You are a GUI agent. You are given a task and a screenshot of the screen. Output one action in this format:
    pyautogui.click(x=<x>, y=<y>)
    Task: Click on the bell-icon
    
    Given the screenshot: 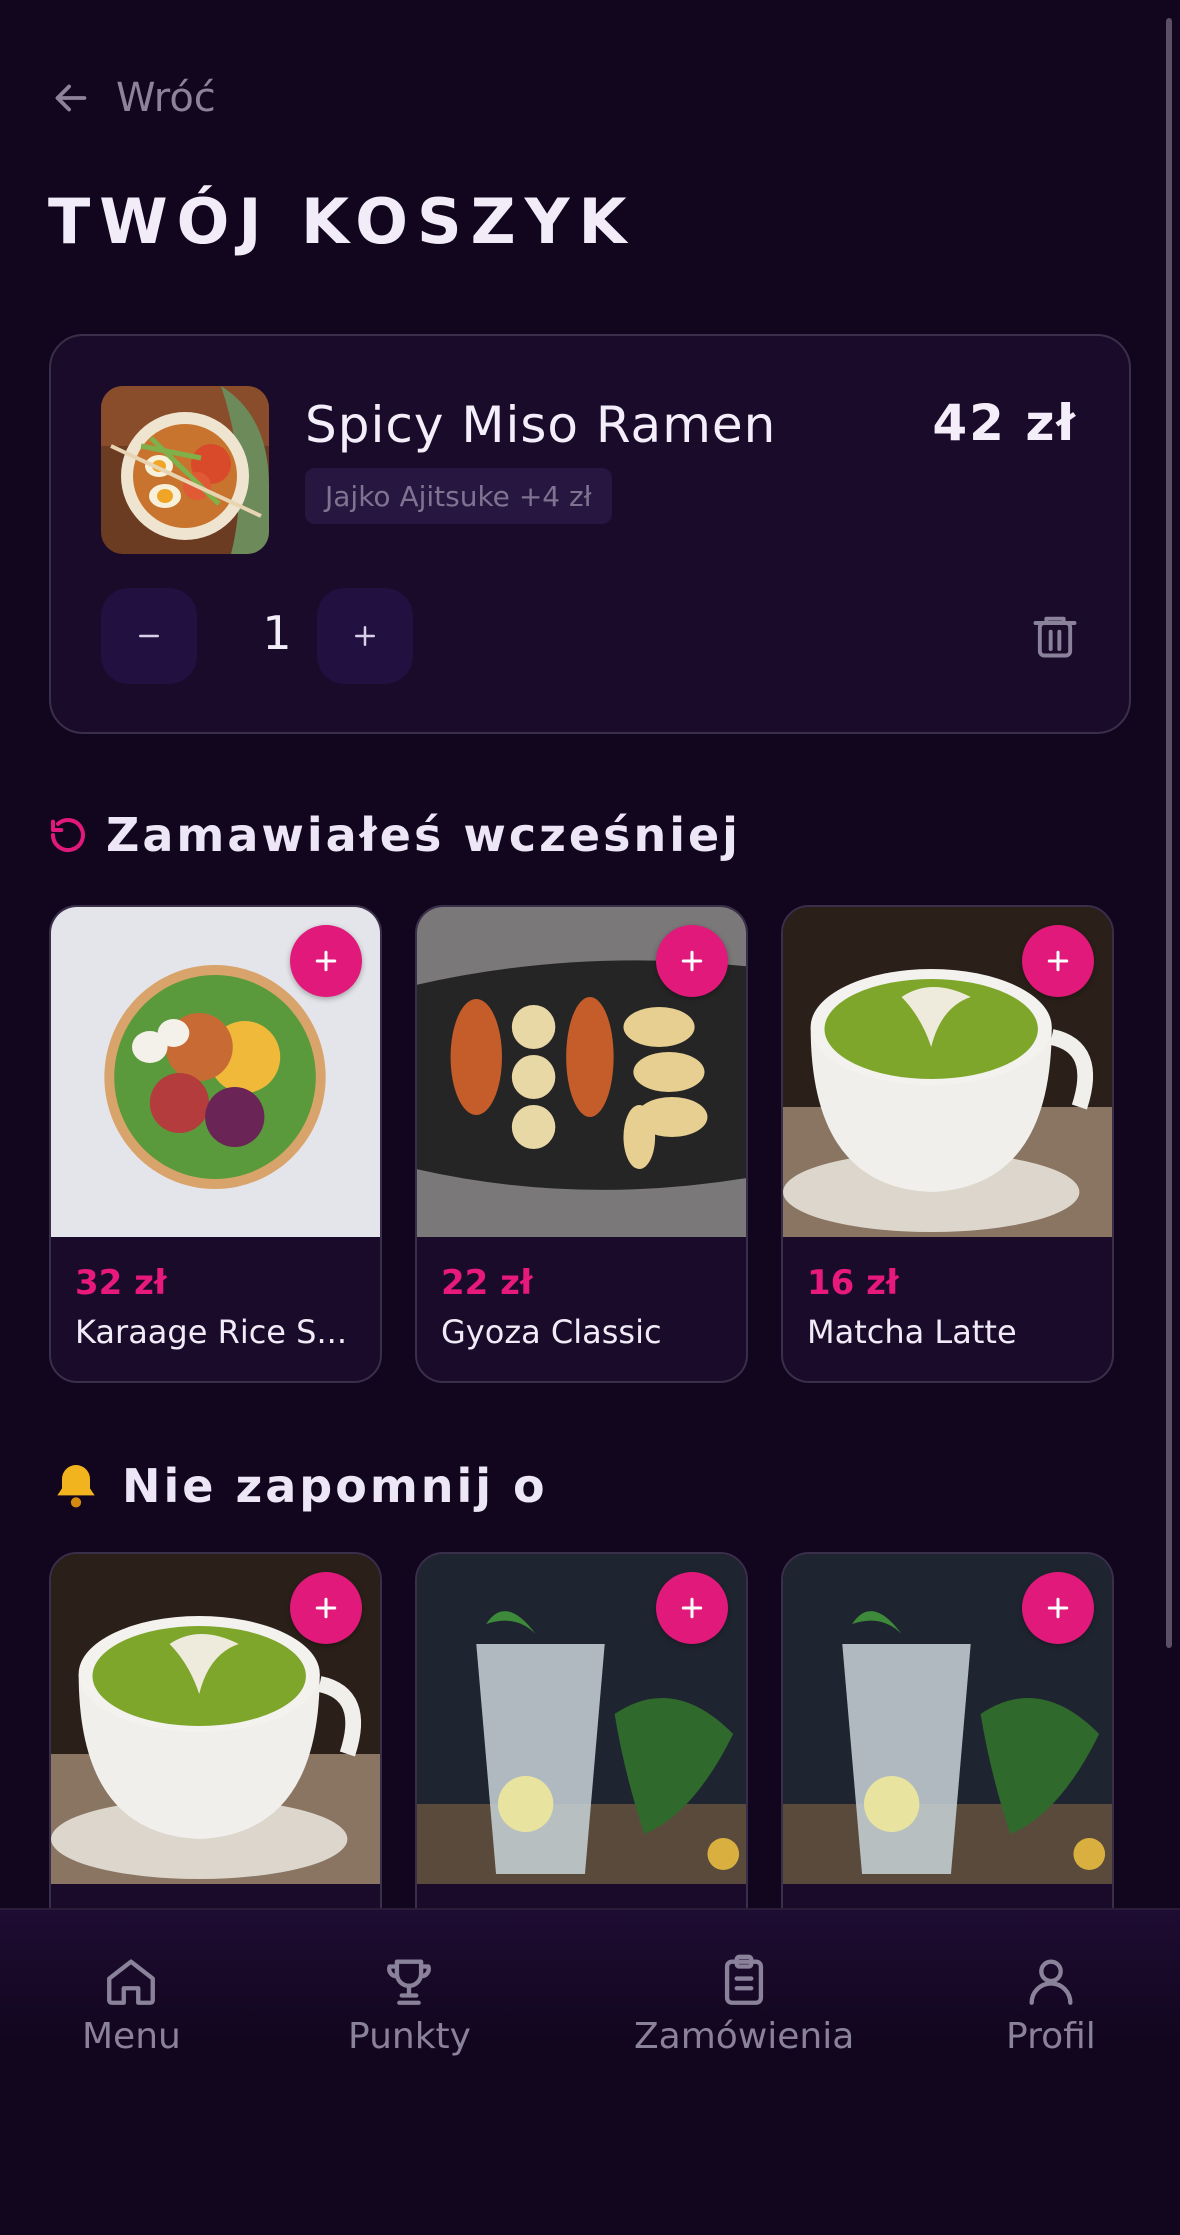 What is the action you would take?
    pyautogui.click(x=76, y=1486)
    